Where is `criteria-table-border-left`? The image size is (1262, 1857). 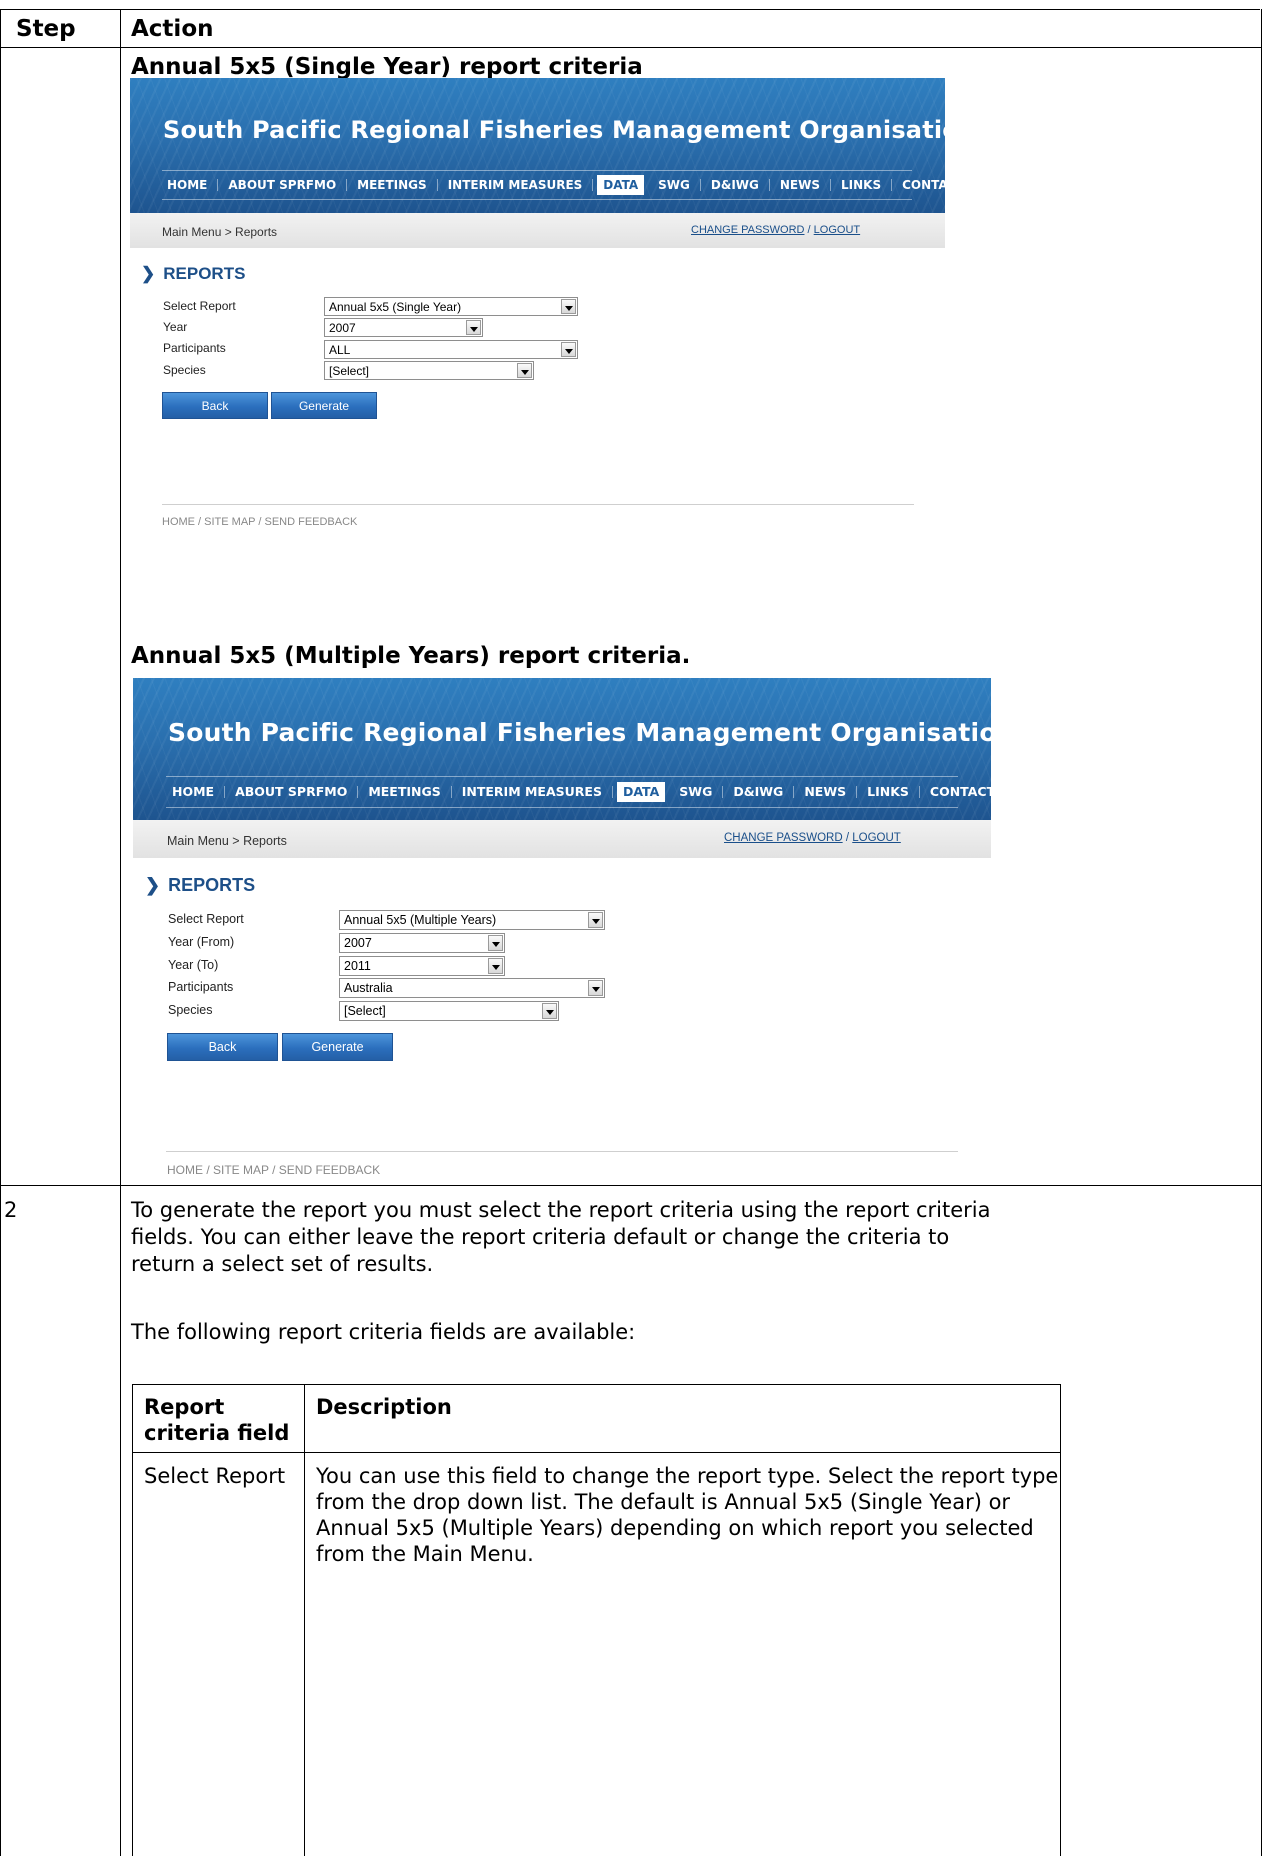
criteria-table-border-left is located at coordinates (132, 1620).